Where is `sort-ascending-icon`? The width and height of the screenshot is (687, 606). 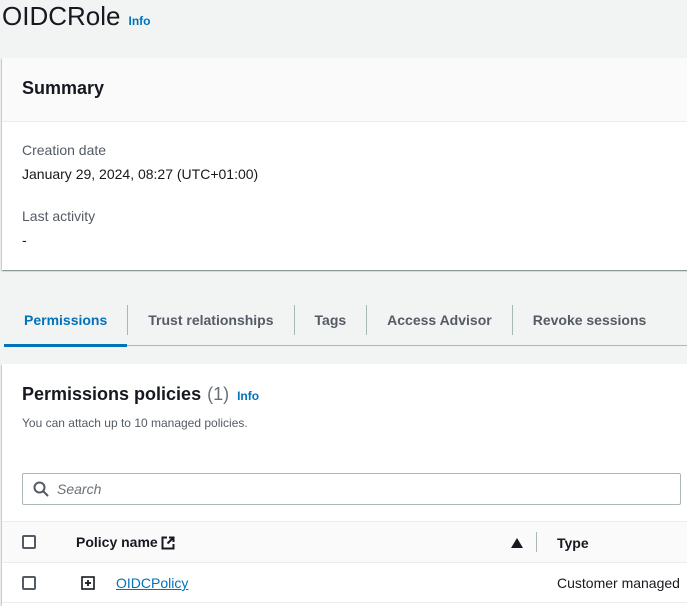 sort-ascending-icon is located at coordinates (517, 543).